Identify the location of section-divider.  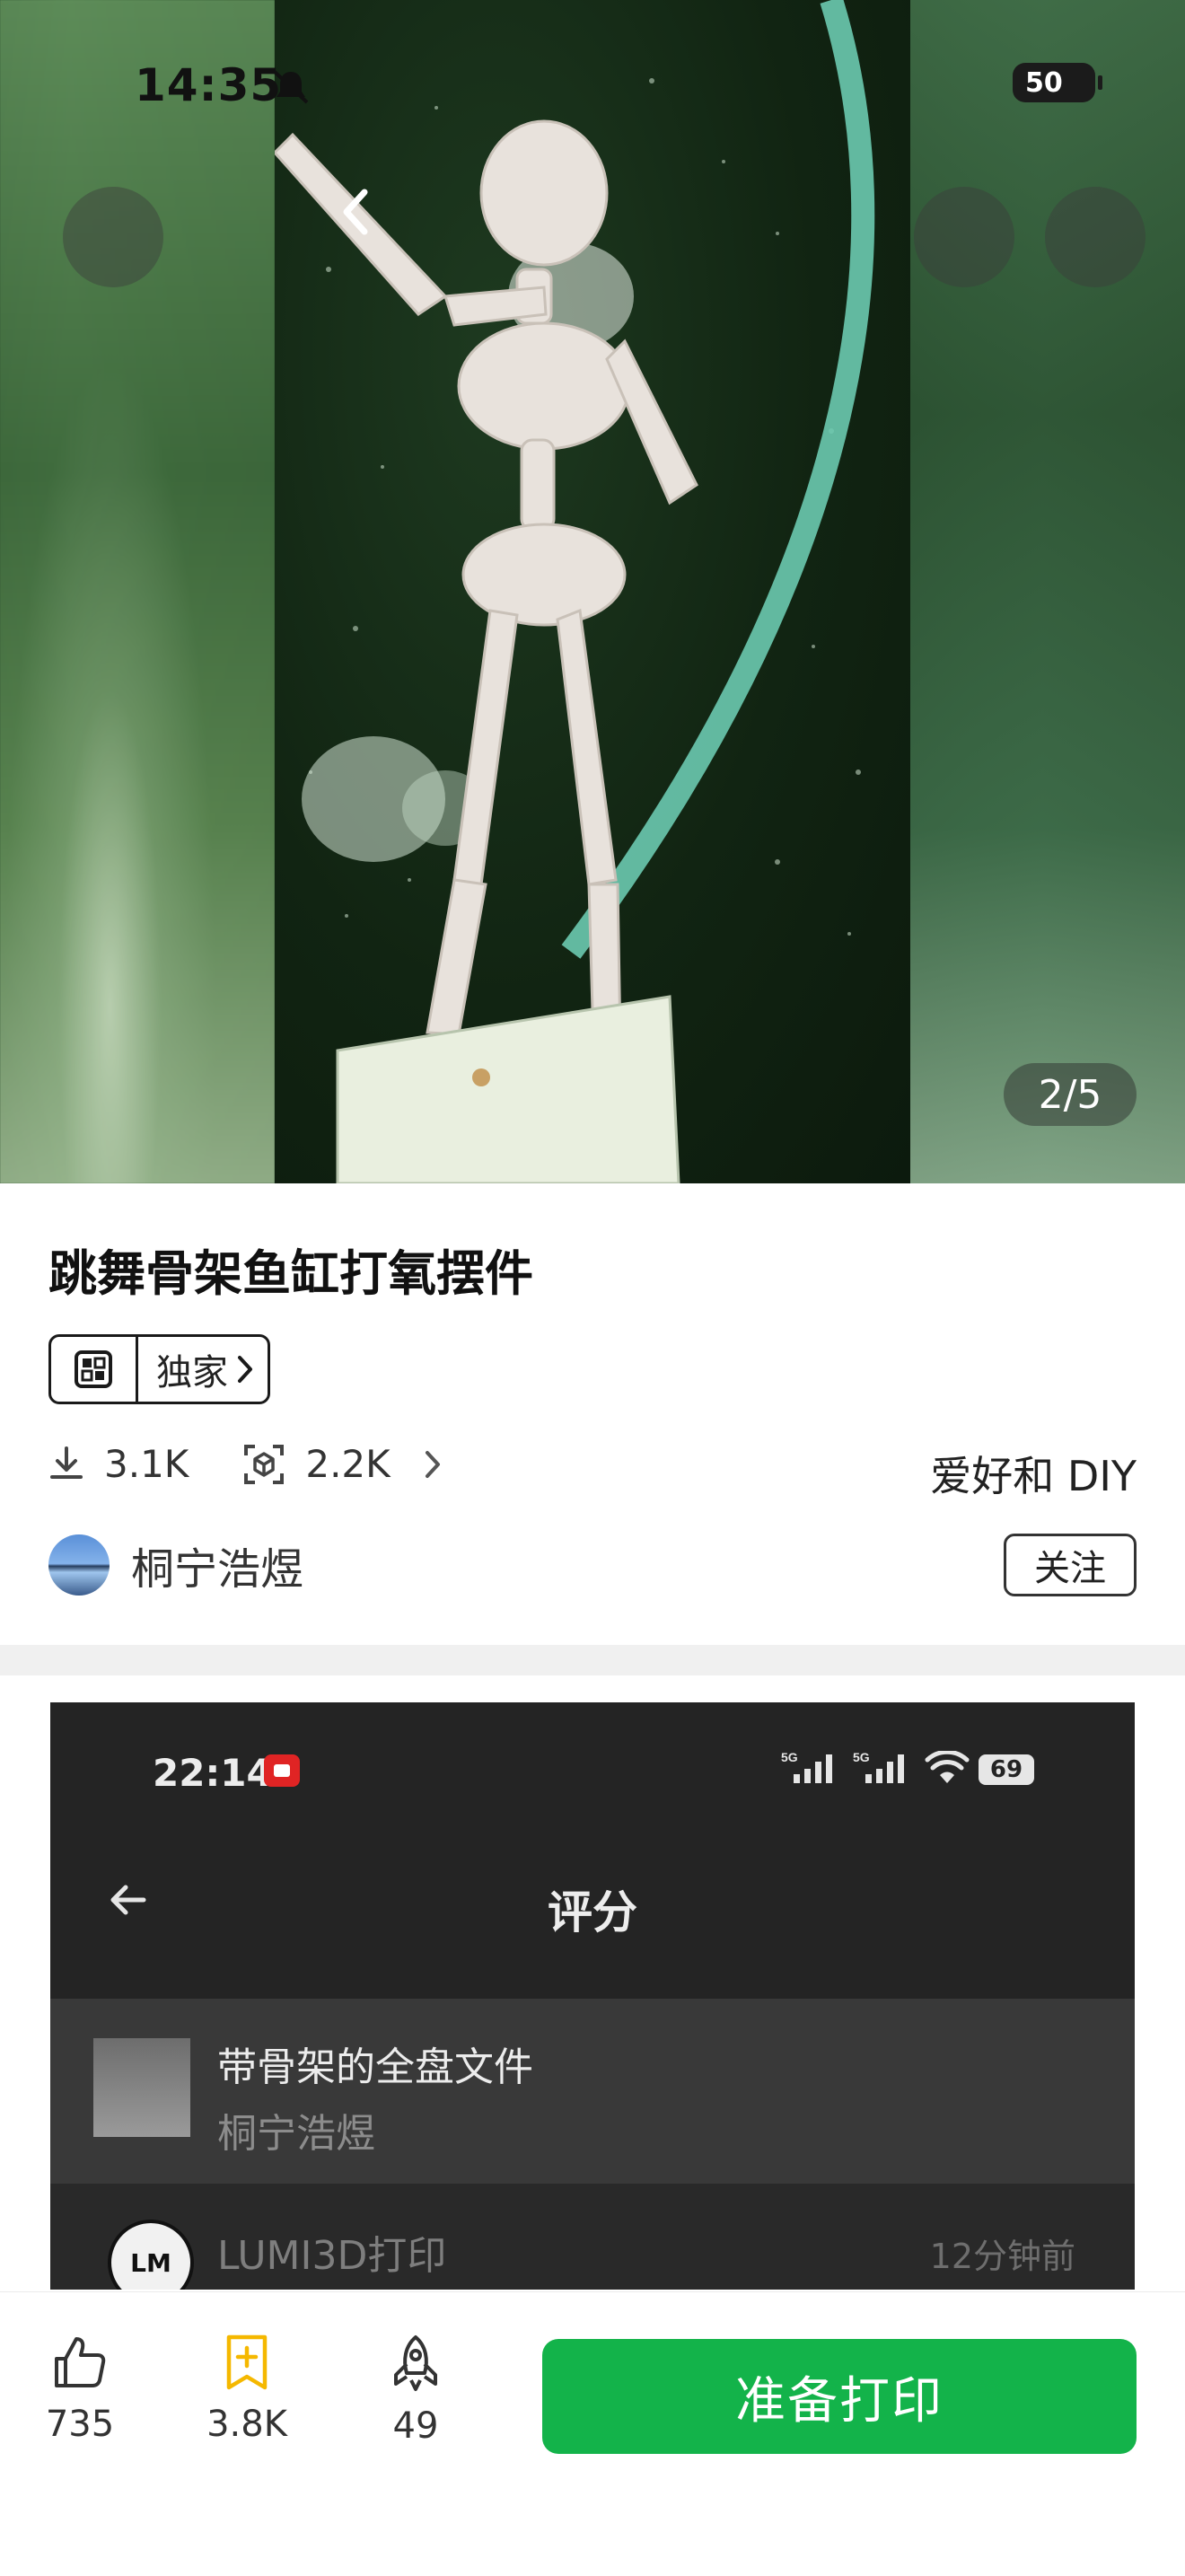
(592, 1660).